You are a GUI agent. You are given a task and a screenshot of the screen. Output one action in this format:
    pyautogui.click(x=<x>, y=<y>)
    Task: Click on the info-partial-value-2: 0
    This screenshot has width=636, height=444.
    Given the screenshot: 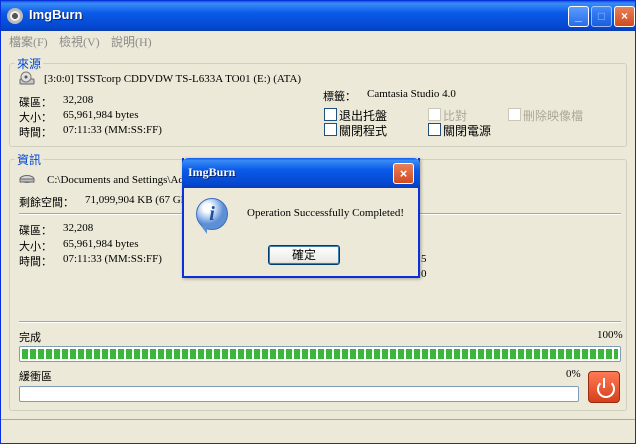 What is the action you would take?
    pyautogui.click(x=424, y=274)
    